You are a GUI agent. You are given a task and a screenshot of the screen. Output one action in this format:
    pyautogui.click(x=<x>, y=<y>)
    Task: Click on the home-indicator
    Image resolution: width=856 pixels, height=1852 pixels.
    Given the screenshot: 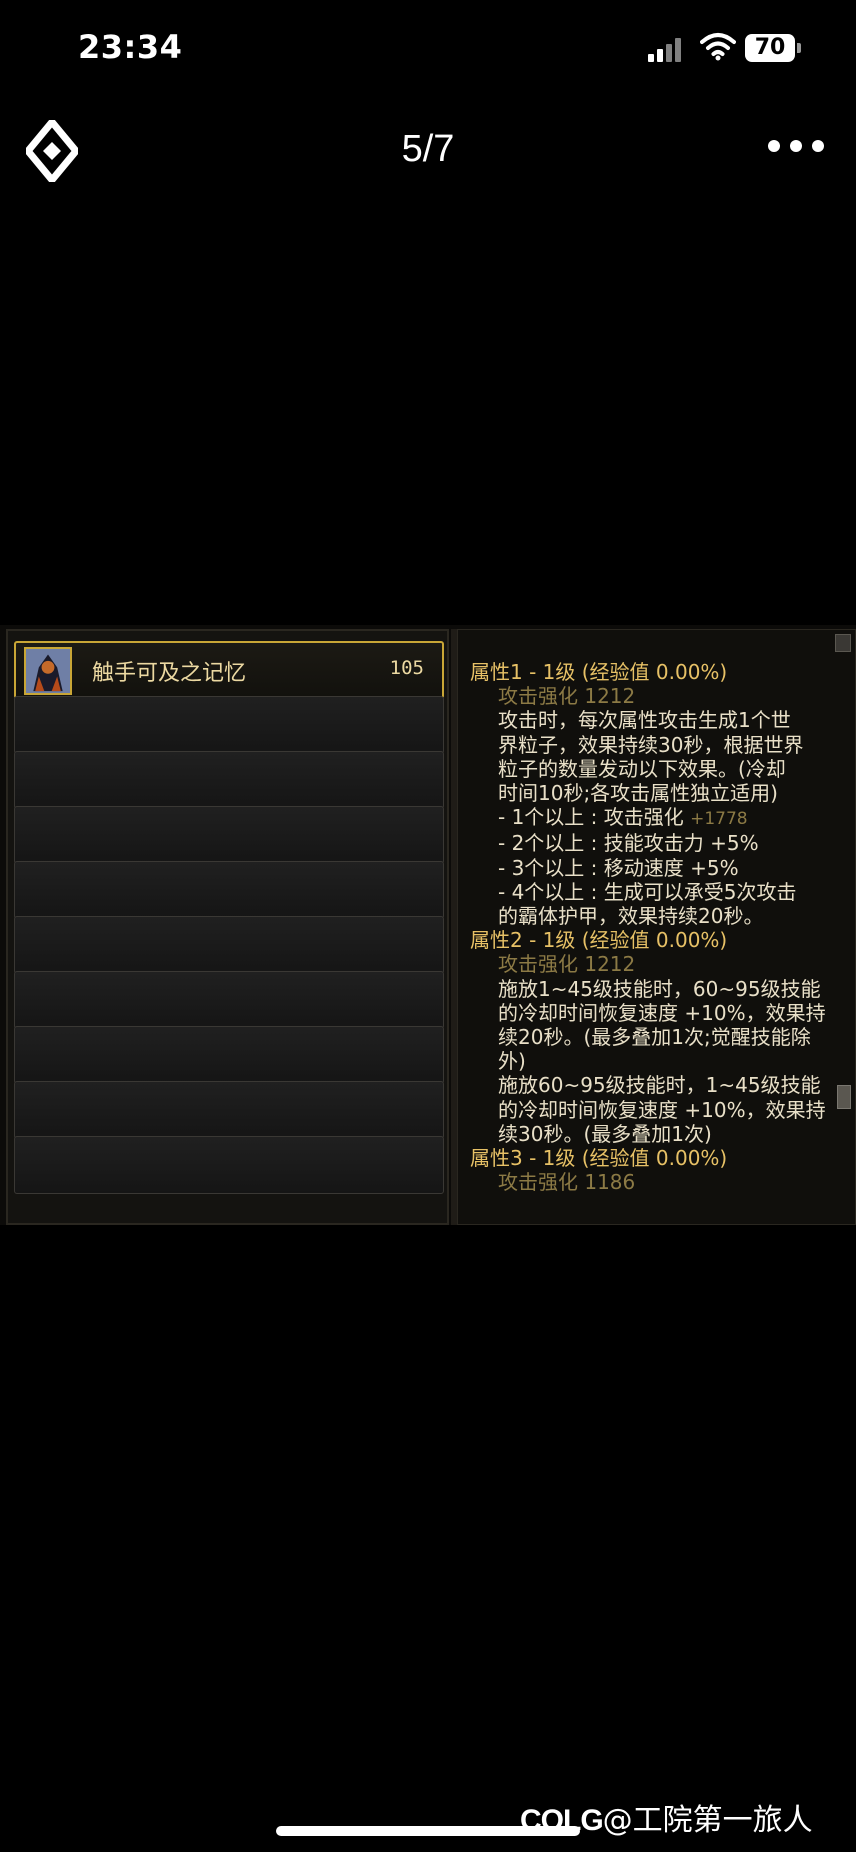 What is the action you would take?
    pyautogui.click(x=428, y=1831)
    